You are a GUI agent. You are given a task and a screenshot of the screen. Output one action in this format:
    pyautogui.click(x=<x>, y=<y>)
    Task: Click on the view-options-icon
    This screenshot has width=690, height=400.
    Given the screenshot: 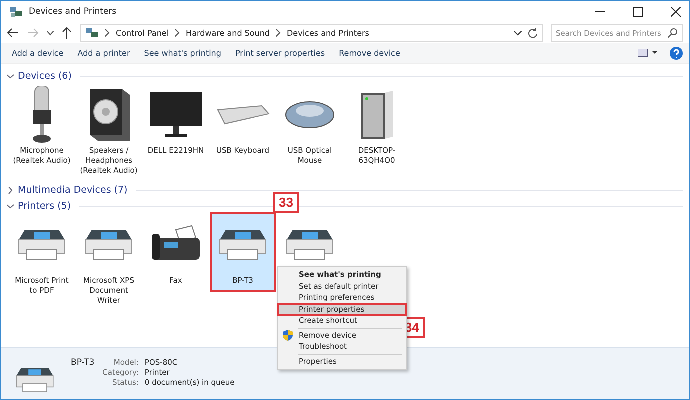 What is the action you would take?
    pyautogui.click(x=648, y=53)
    